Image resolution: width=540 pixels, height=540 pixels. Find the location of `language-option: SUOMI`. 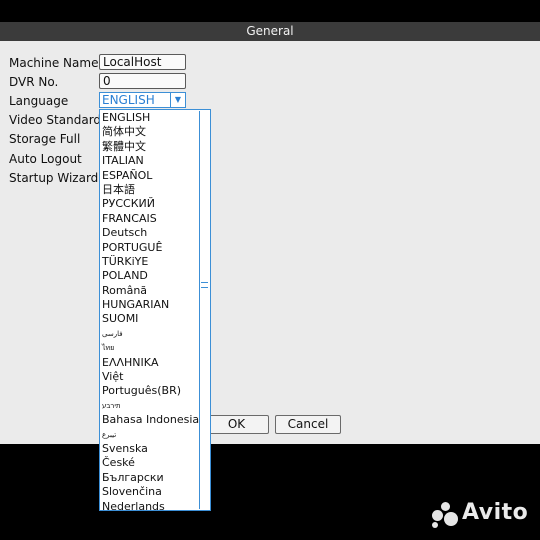

language-option: SUOMI is located at coordinates (150, 319).